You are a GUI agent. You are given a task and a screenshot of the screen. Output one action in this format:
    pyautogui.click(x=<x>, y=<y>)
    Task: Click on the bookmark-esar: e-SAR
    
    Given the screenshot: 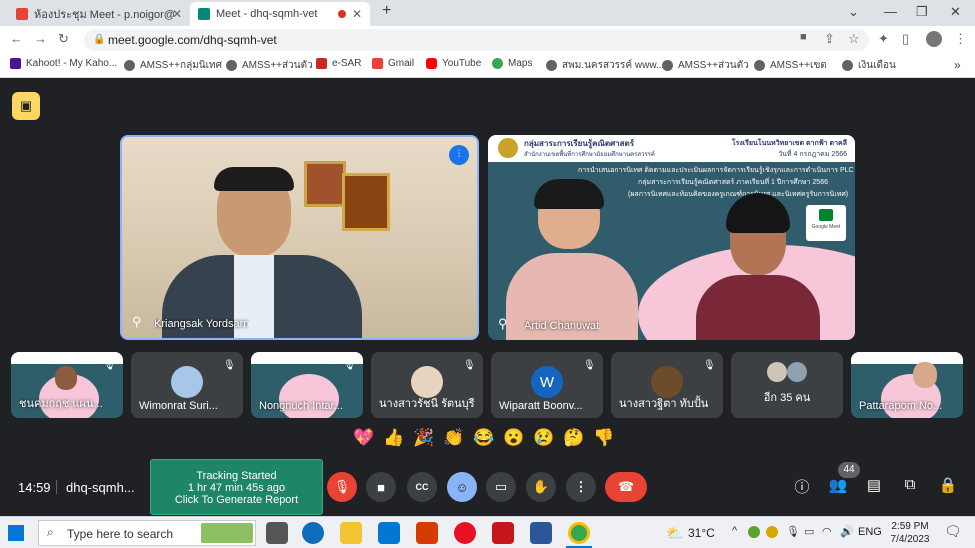 What is the action you would take?
    pyautogui.click(x=338, y=63)
    